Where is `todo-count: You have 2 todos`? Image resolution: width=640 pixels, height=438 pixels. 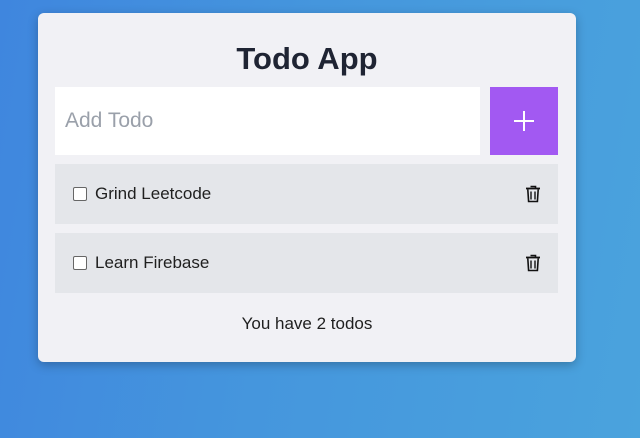 todo-count: You have 2 todos is located at coordinates (307, 323).